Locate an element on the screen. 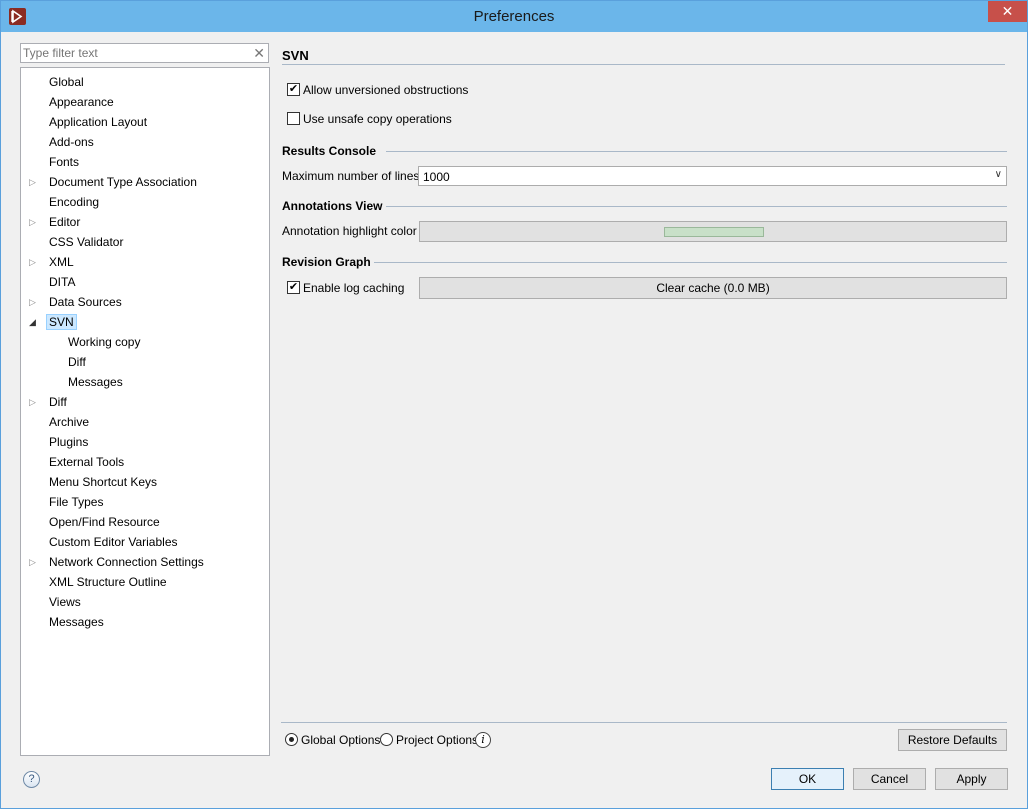 Image resolution: width=1028 pixels, height=809 pixels. tree-item: Archive is located at coordinates (69, 422).